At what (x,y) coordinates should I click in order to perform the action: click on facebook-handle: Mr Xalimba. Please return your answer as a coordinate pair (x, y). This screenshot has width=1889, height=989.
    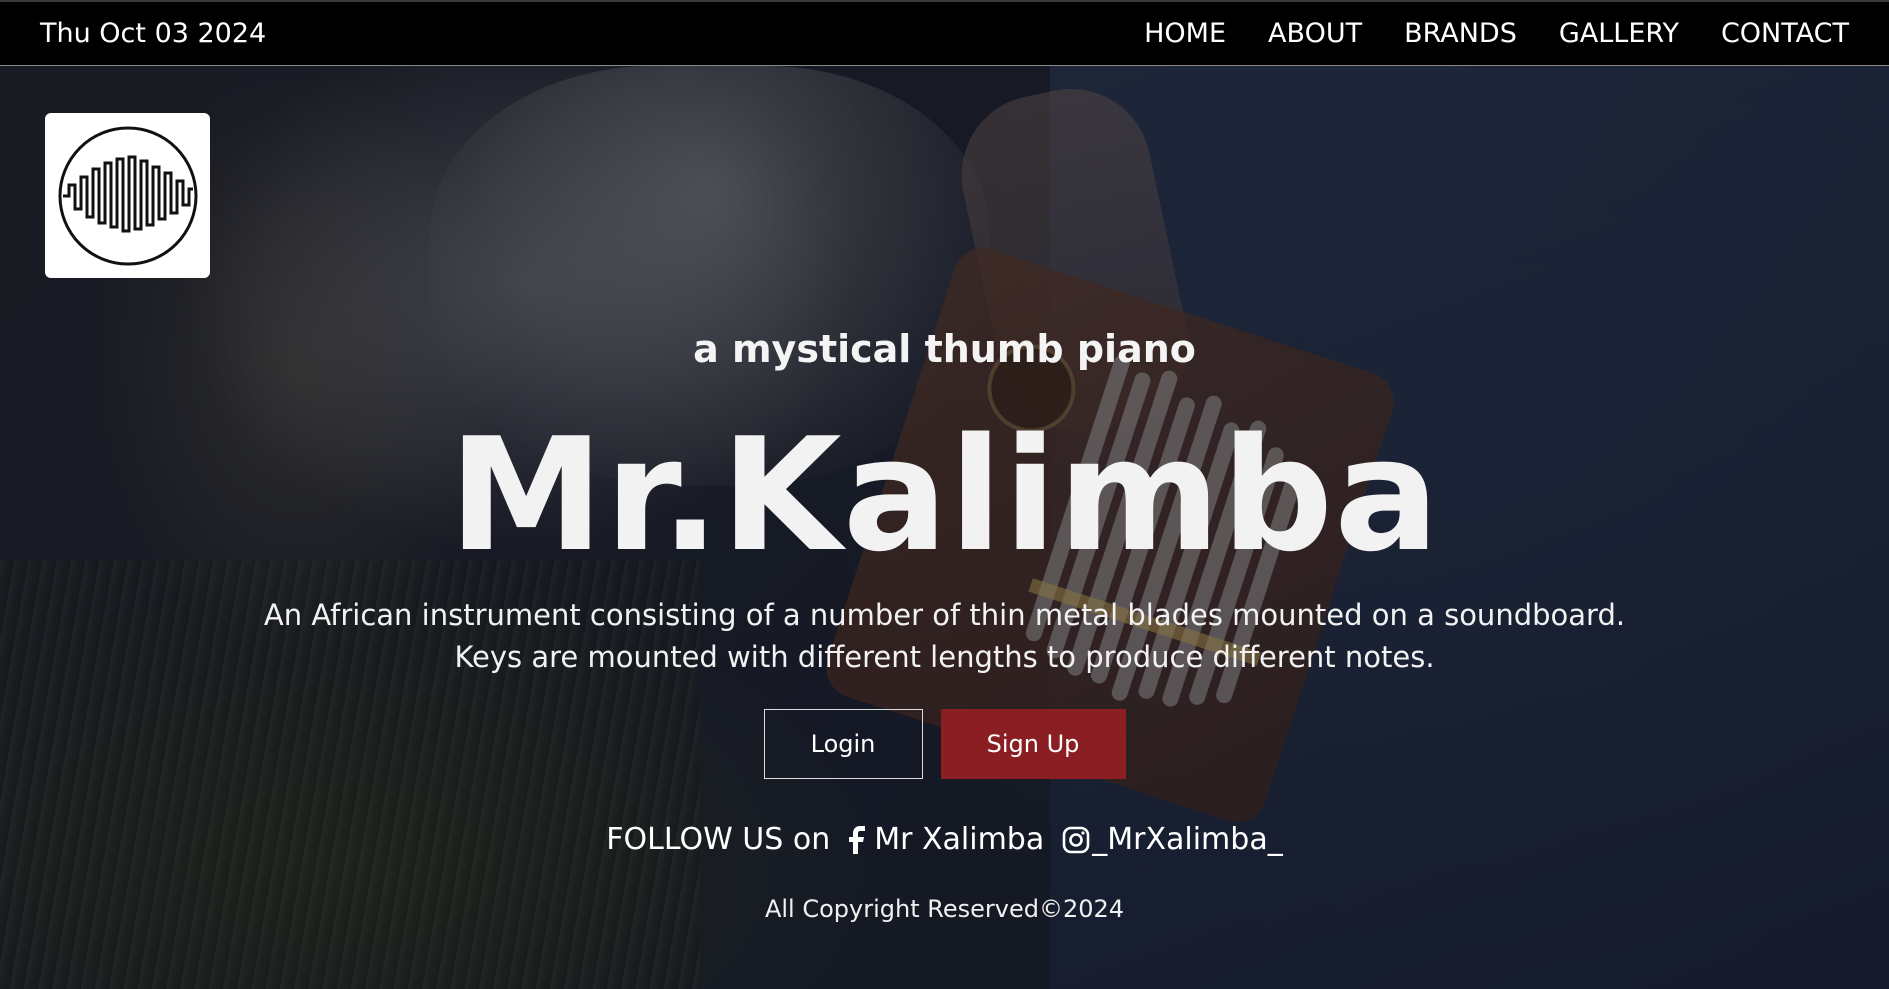
    Looking at the image, I should click on (959, 839).